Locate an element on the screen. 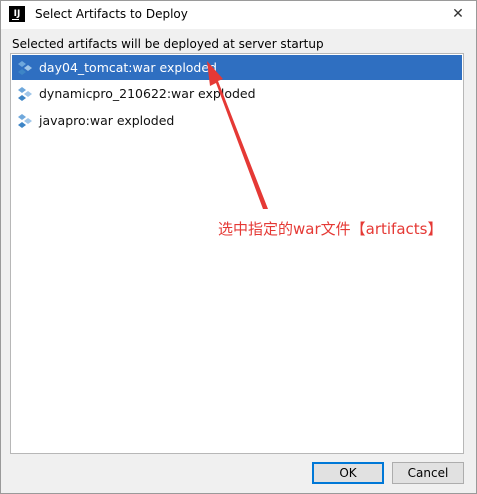 Image resolution: width=477 pixels, height=494 pixels. artifact-row: dynamicpro_210622:war exploded is located at coordinates (237, 93).